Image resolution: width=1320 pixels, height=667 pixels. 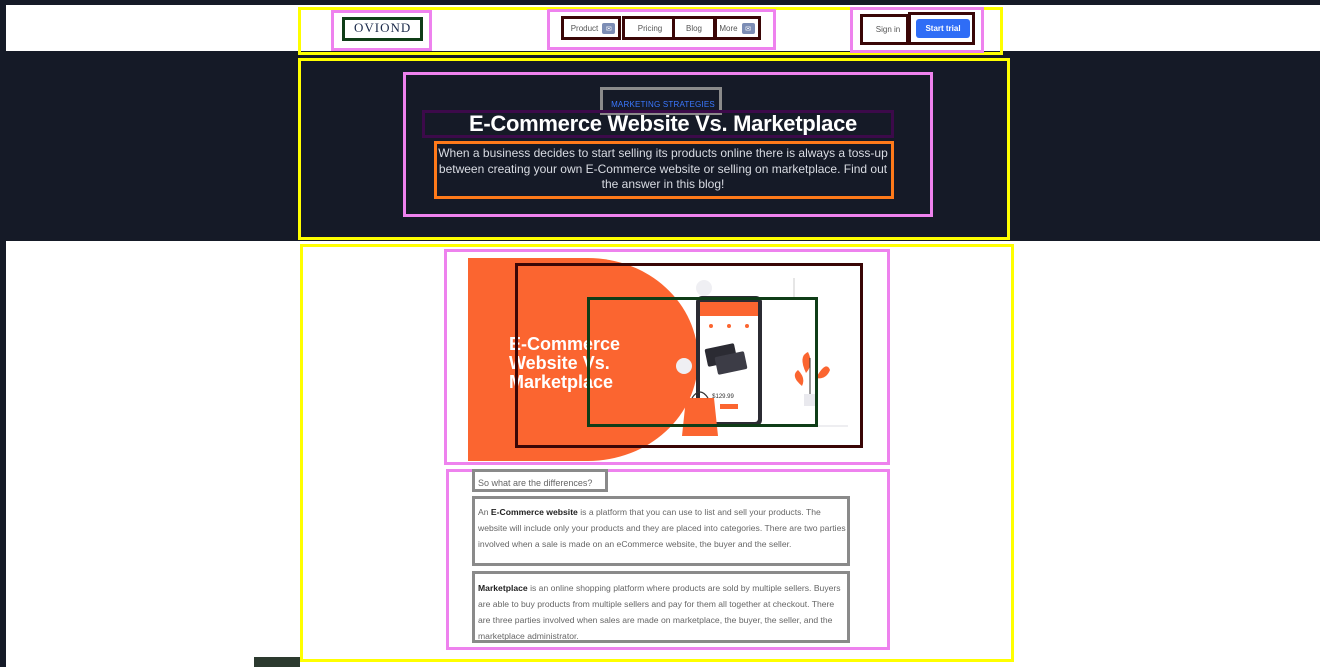 What do you see at coordinates (723, 397) in the screenshot?
I see `cover-price: $129.99` at bounding box center [723, 397].